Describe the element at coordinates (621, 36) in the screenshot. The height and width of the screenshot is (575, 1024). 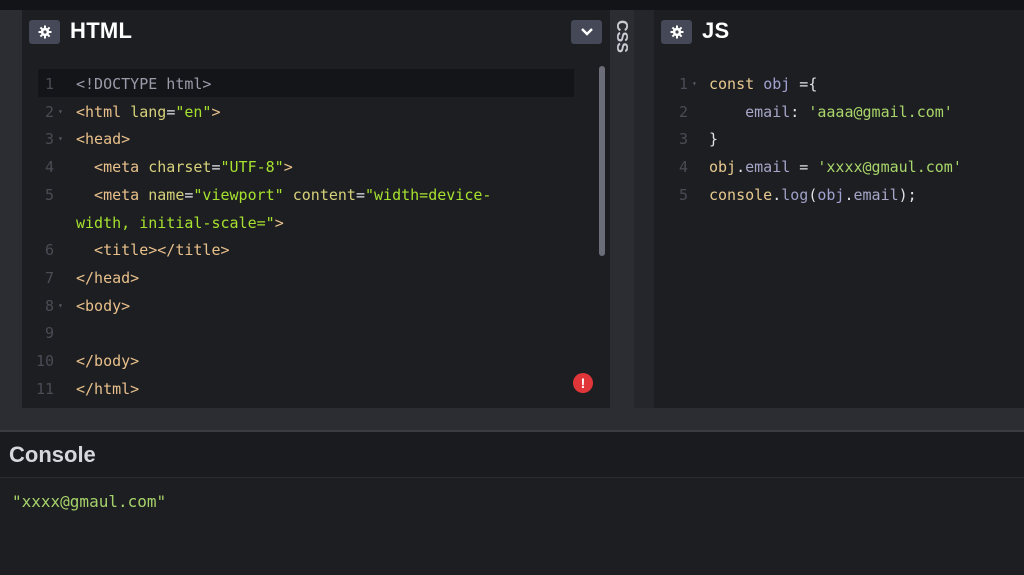
I see `css-pane-label: CSS` at that location.